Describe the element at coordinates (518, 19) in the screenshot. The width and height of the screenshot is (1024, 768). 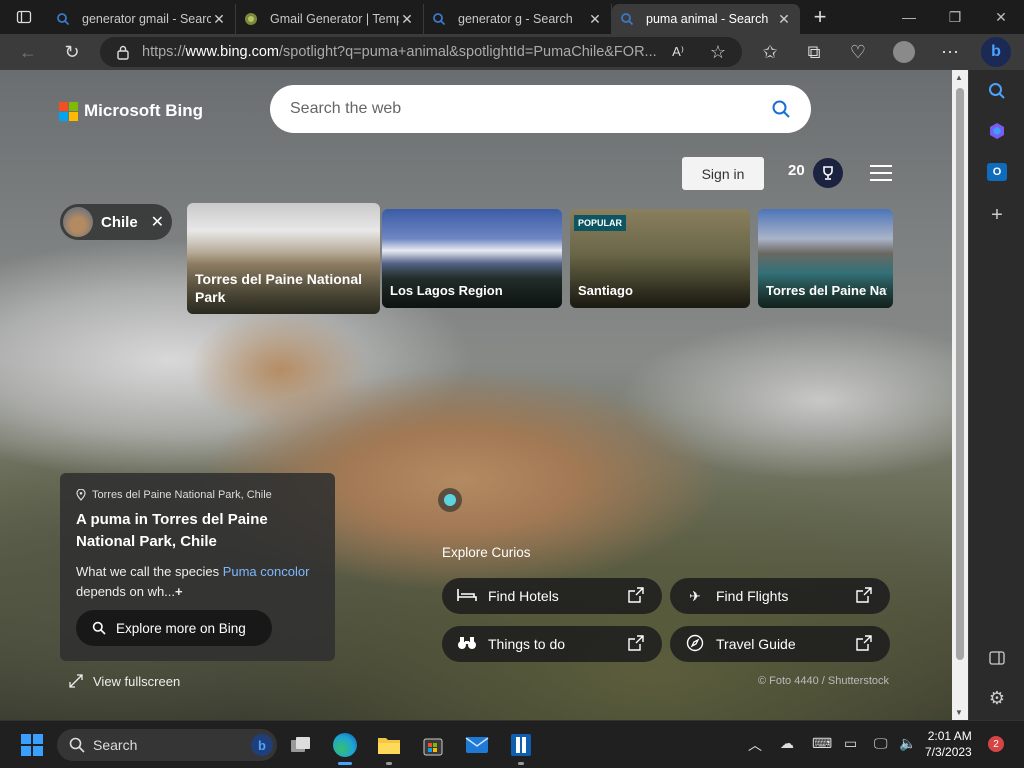
I see `tab-generator-g: generator g - Search ✕` at that location.